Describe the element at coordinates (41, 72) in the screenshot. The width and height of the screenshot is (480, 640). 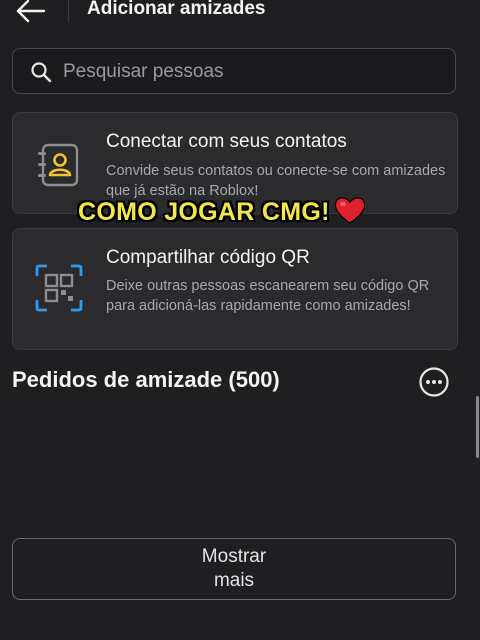
I see `search-icon` at that location.